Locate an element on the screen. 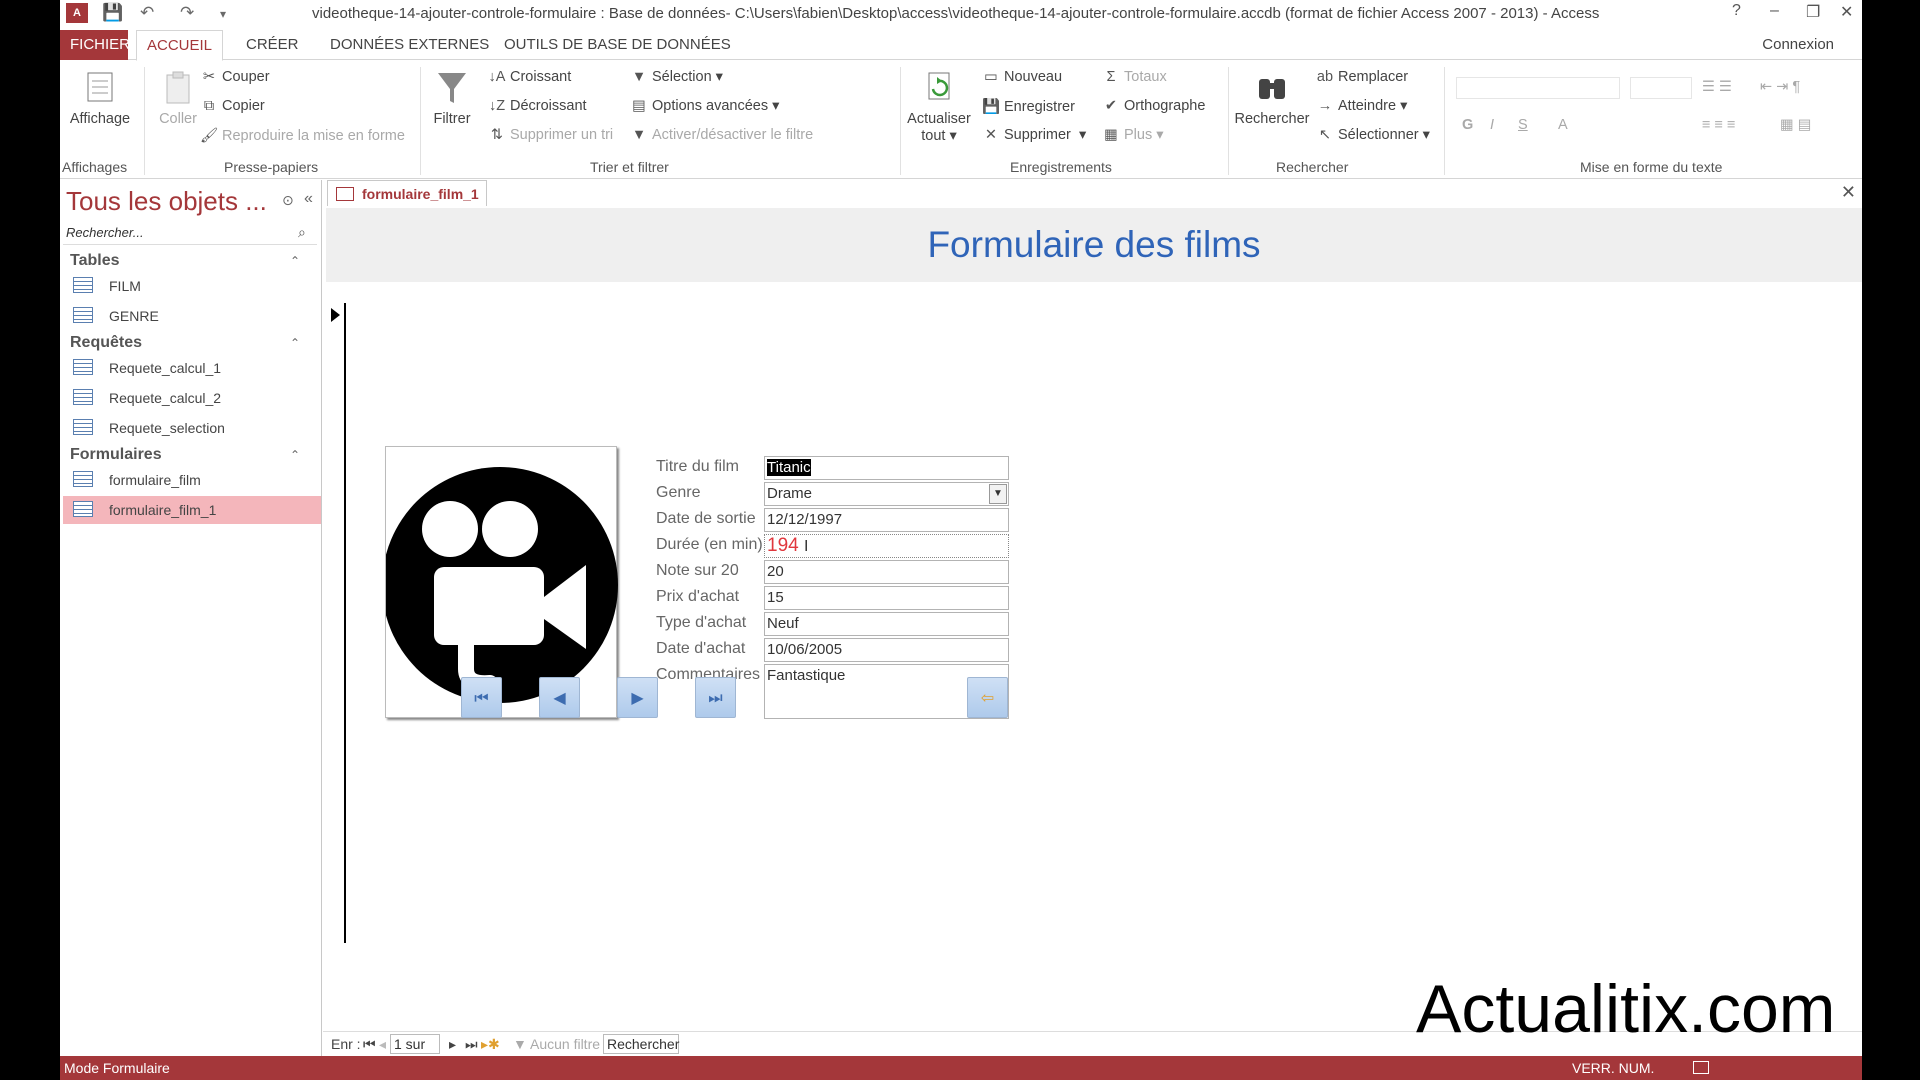 This screenshot has height=1080, width=1920. save-record-icon: 💾 is located at coordinates (991, 107).